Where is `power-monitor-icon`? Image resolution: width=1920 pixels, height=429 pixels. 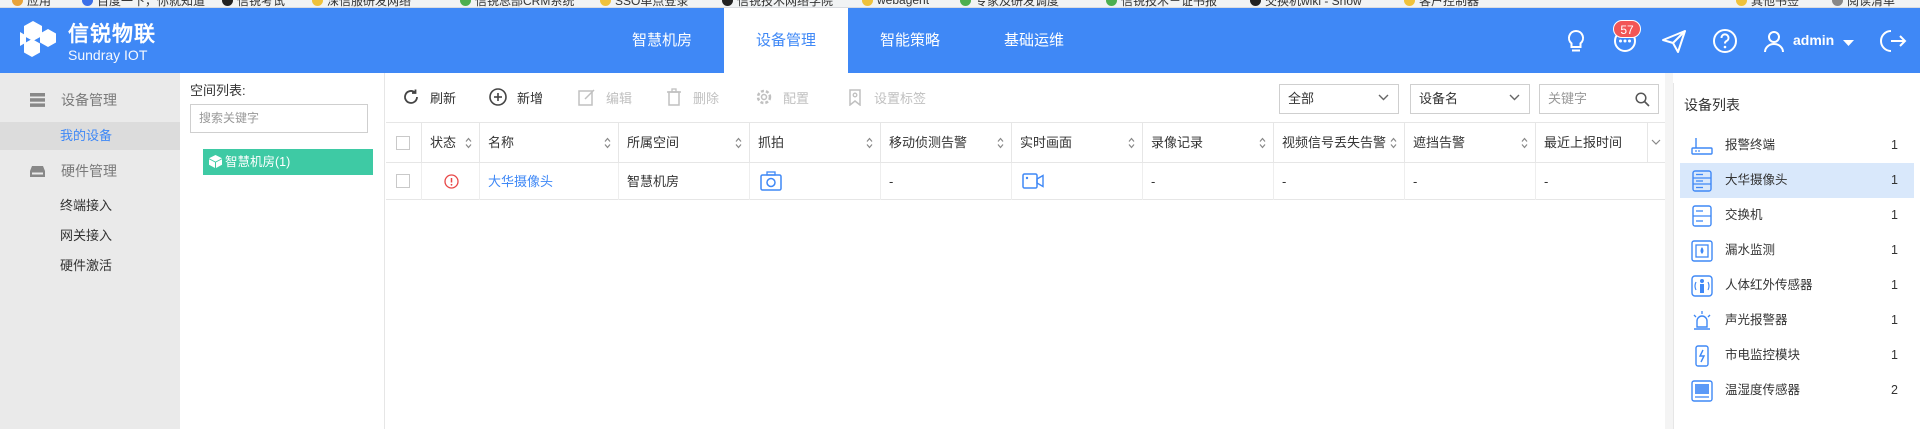 power-monitor-icon is located at coordinates (1702, 356).